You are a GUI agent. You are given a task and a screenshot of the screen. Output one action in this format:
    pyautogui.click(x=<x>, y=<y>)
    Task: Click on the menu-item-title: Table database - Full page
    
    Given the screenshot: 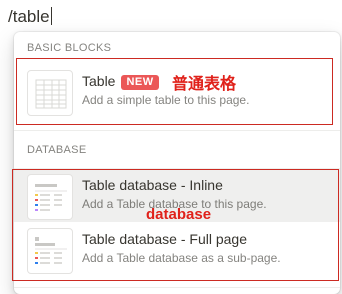 What is the action you would take?
    pyautogui.click(x=164, y=239)
    